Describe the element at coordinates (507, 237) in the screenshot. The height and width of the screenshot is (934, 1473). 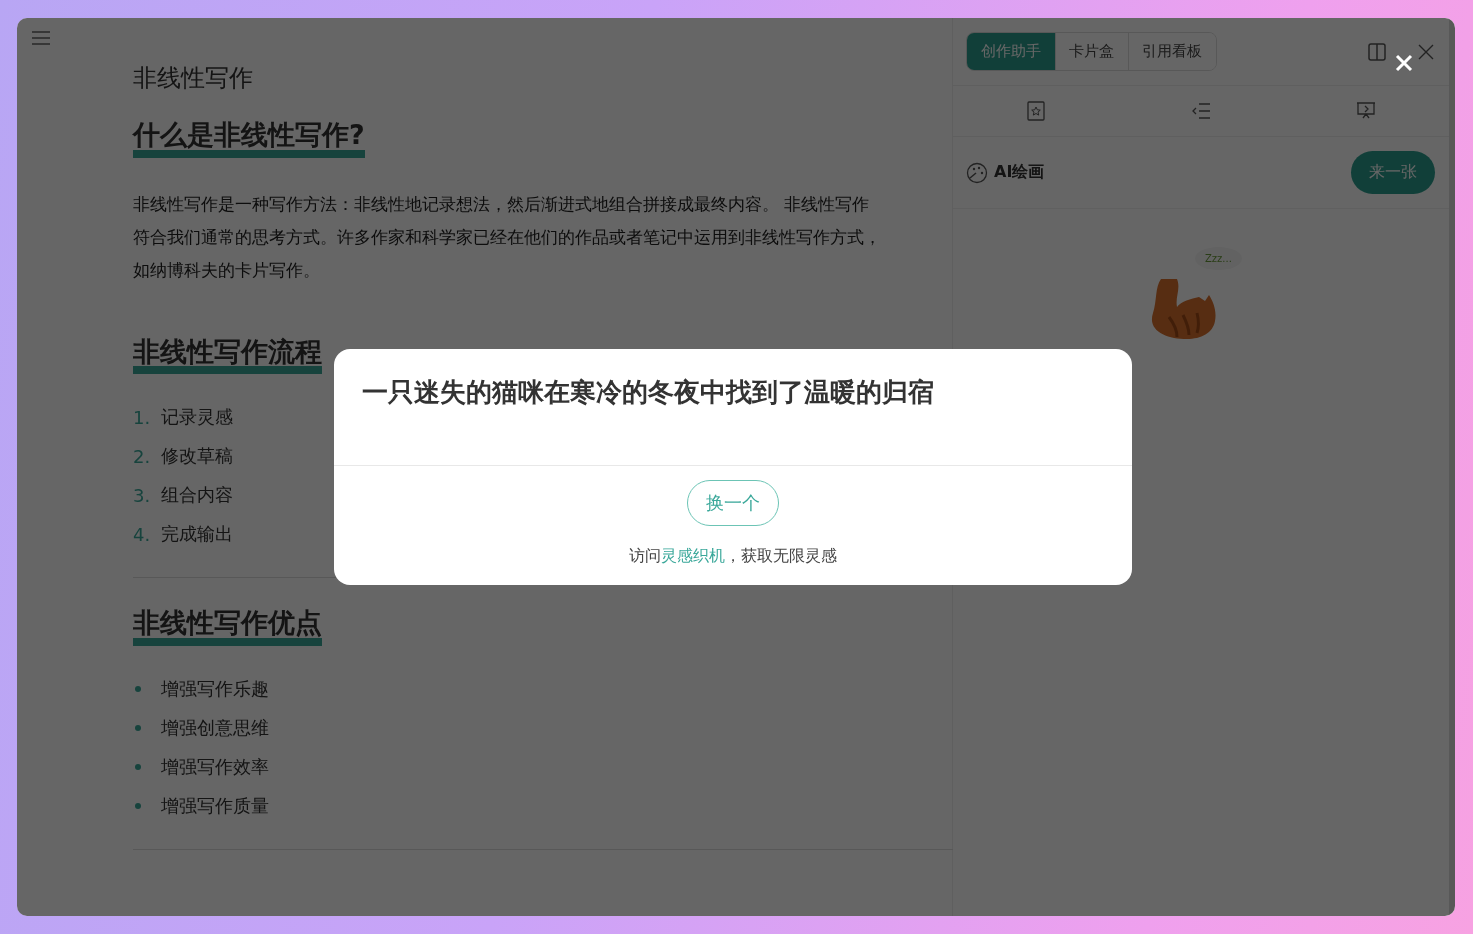
I see `paragraph-line: 符合我们通常的思考方式。许多作家和科学家已经在他们的作品或者笔记中运用到非线性写作方式，` at that location.